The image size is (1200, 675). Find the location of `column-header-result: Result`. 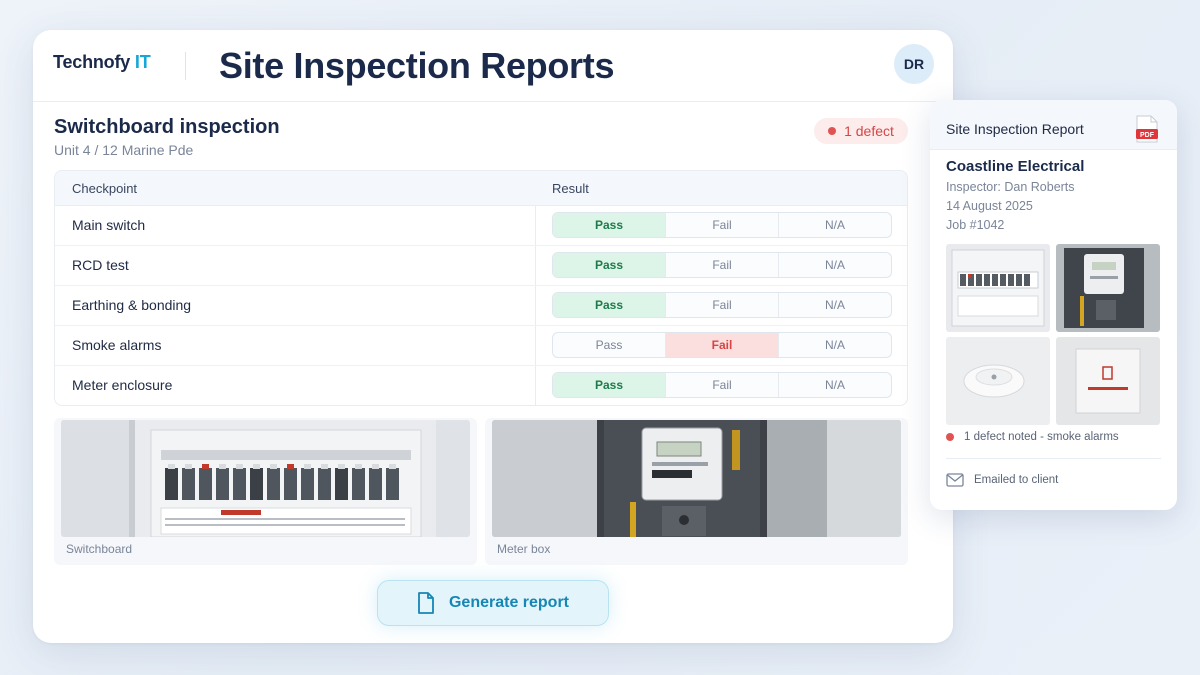

column-header-result: Result is located at coordinates (570, 188).